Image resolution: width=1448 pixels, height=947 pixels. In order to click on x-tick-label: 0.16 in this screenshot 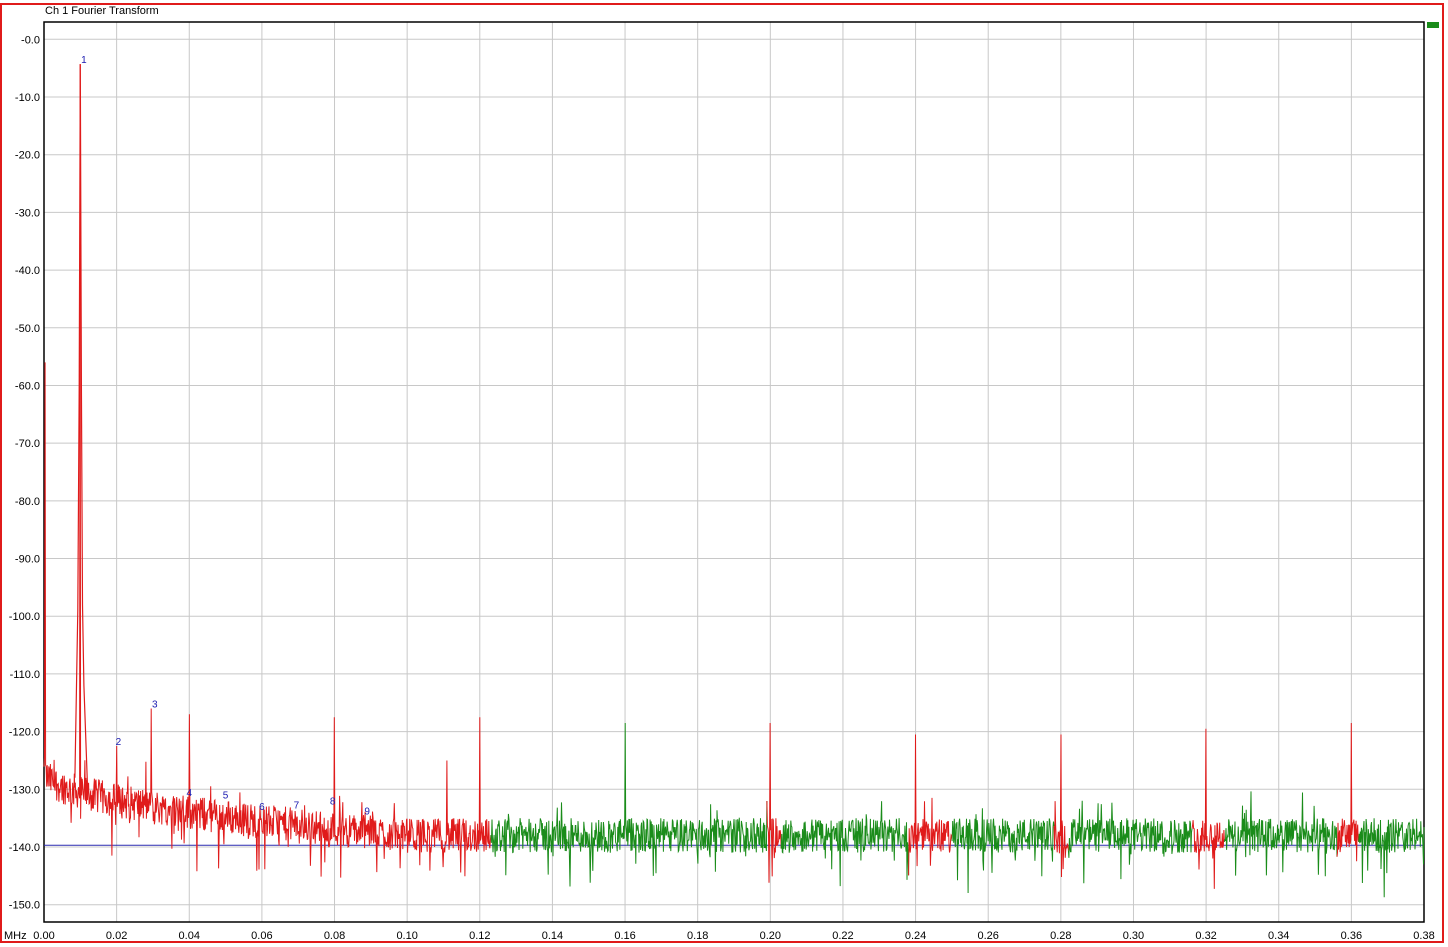, I will do `click(624, 936)`.